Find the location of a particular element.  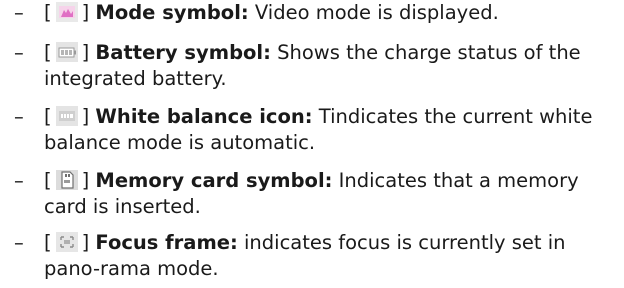

memory-card-icon is located at coordinates (66, 180).